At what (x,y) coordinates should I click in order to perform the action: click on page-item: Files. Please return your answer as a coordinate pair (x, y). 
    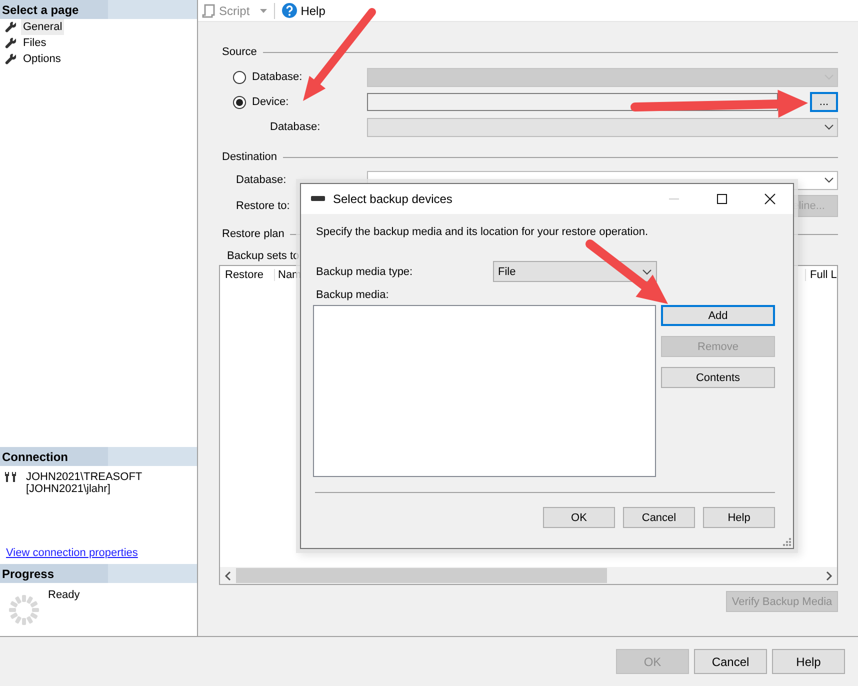
    Looking at the image, I should click on (34, 43).